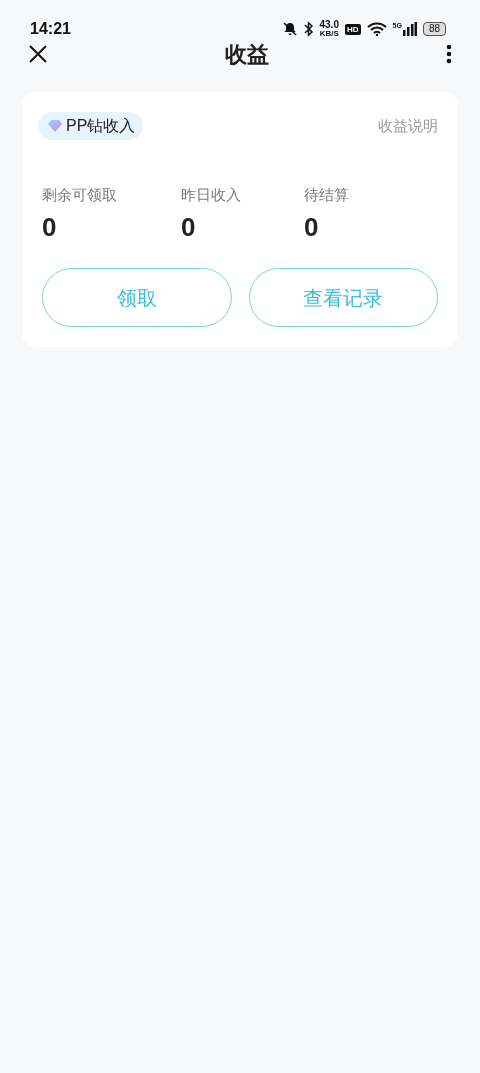 This screenshot has height=1073, width=480. Describe the element at coordinates (329, 25) in the screenshot. I see `network-speed: 43.0` at that location.